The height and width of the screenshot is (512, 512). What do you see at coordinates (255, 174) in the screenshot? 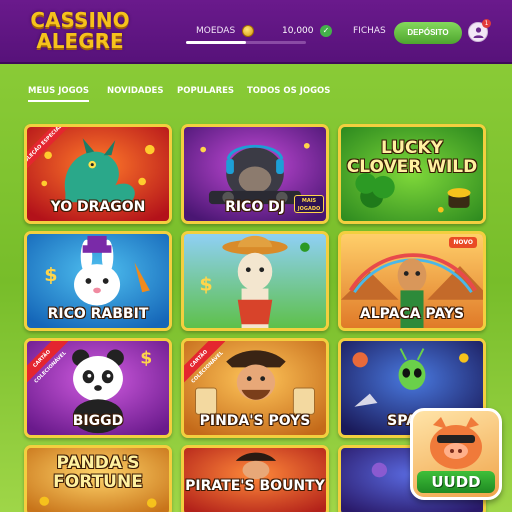
I see `game-card-rico-dj: MAIS JOGADO RICO DJ` at bounding box center [255, 174].